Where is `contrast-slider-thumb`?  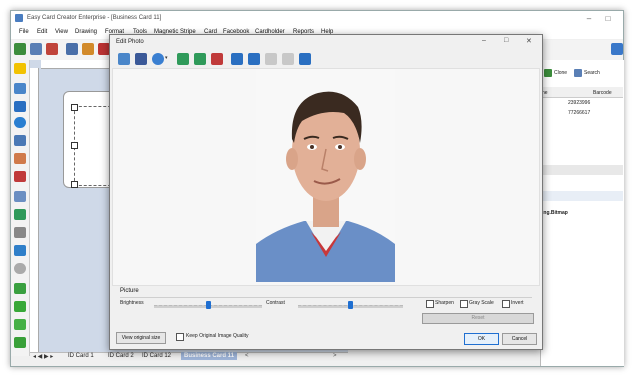
contrast-slider-thumb is located at coordinates (350, 305).